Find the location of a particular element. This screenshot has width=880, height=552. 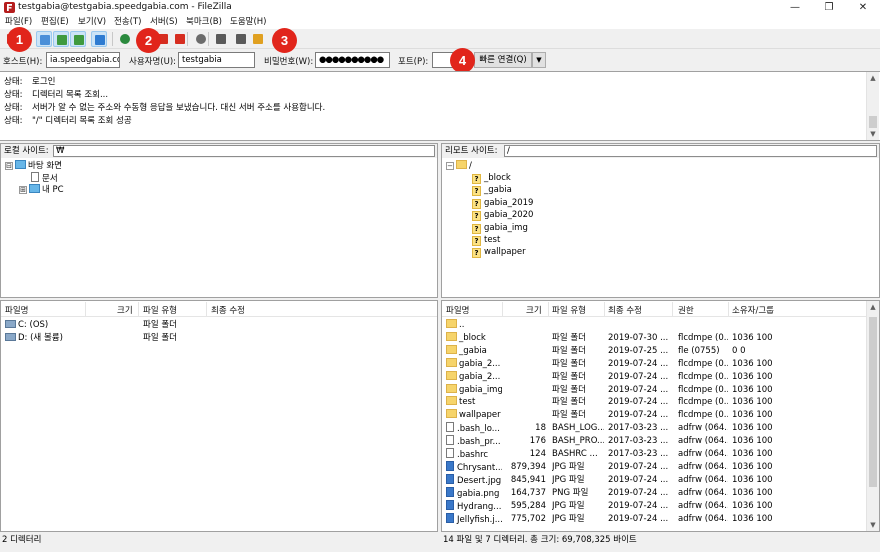

local-col-name: 파일명 is located at coordinates (16, 310).